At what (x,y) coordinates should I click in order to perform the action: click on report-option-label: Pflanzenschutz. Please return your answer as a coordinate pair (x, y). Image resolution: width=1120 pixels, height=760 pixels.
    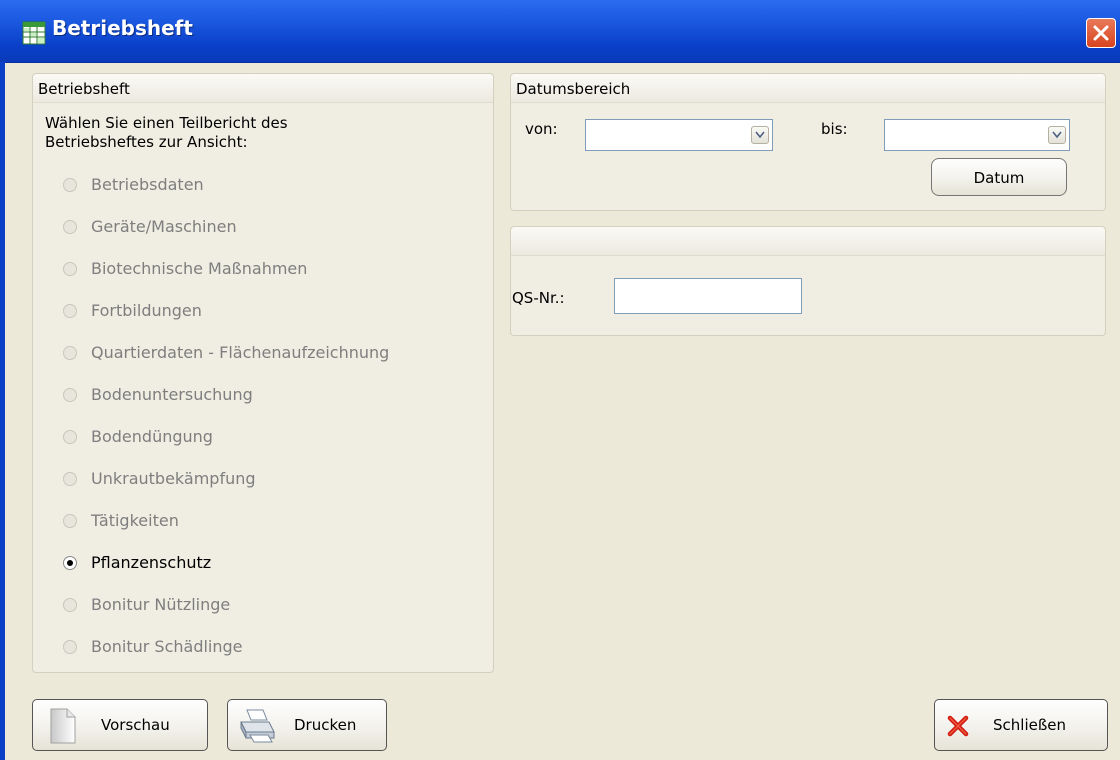
    Looking at the image, I should click on (151, 562).